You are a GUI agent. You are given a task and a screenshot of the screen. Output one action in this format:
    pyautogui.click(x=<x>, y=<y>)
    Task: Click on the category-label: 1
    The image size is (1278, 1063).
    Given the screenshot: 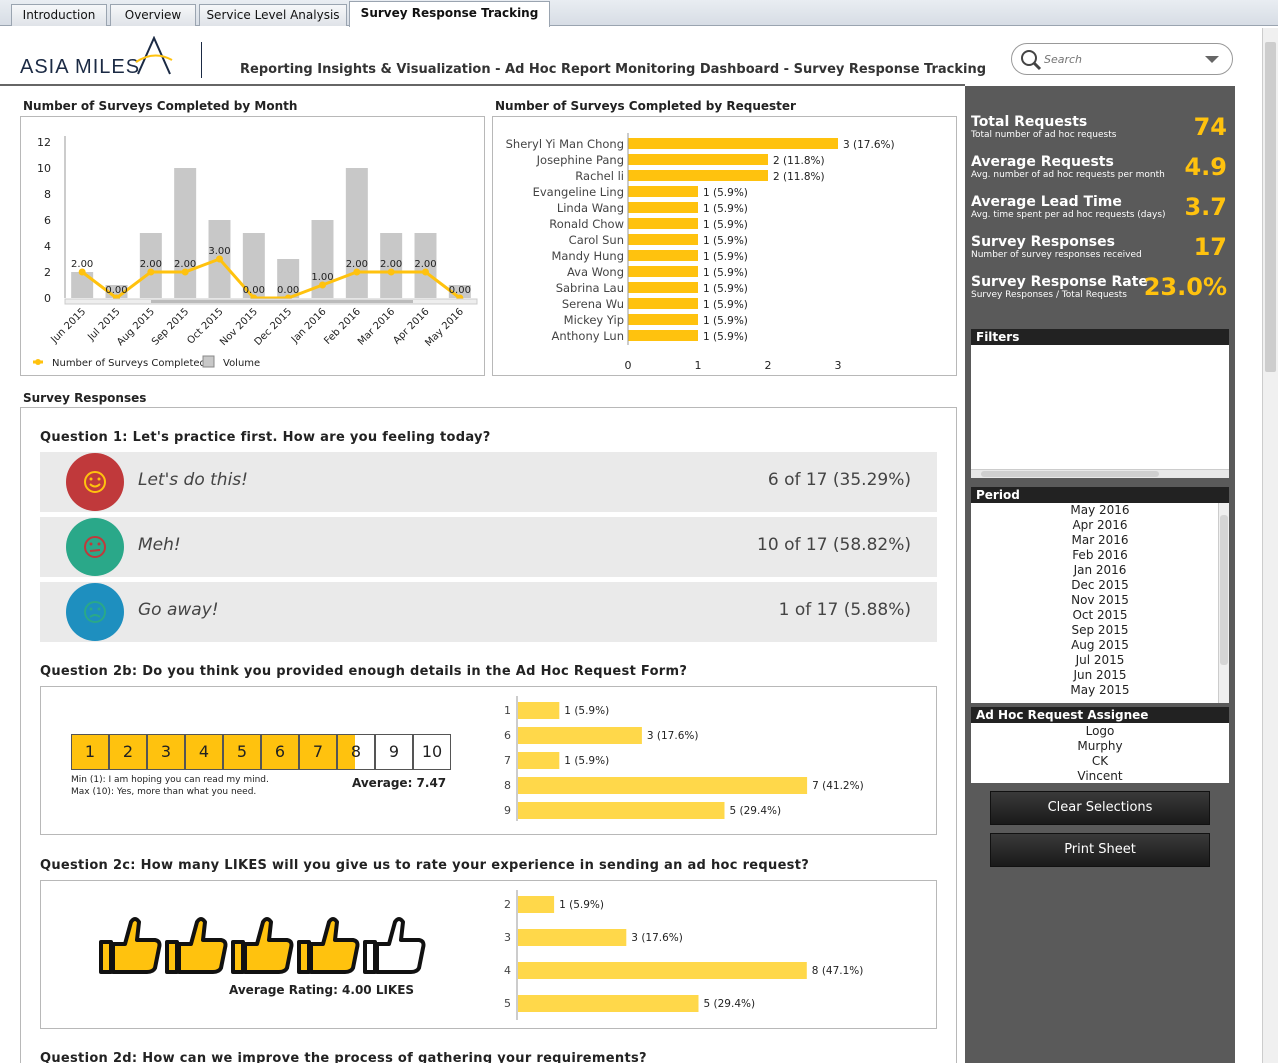 What is the action you would take?
    pyautogui.click(x=507, y=710)
    